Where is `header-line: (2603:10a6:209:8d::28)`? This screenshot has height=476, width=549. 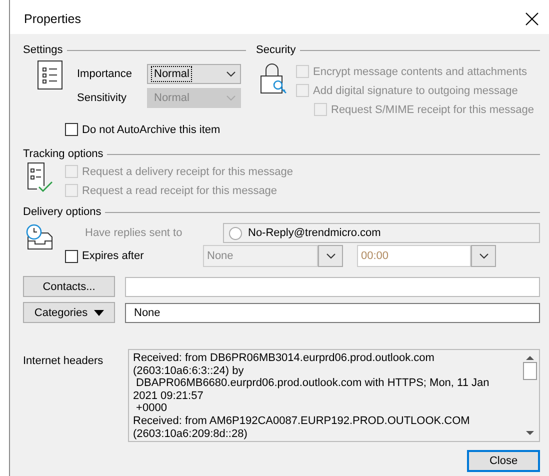 header-line: (2603:10a6:209:8d::28) is located at coordinates (190, 434).